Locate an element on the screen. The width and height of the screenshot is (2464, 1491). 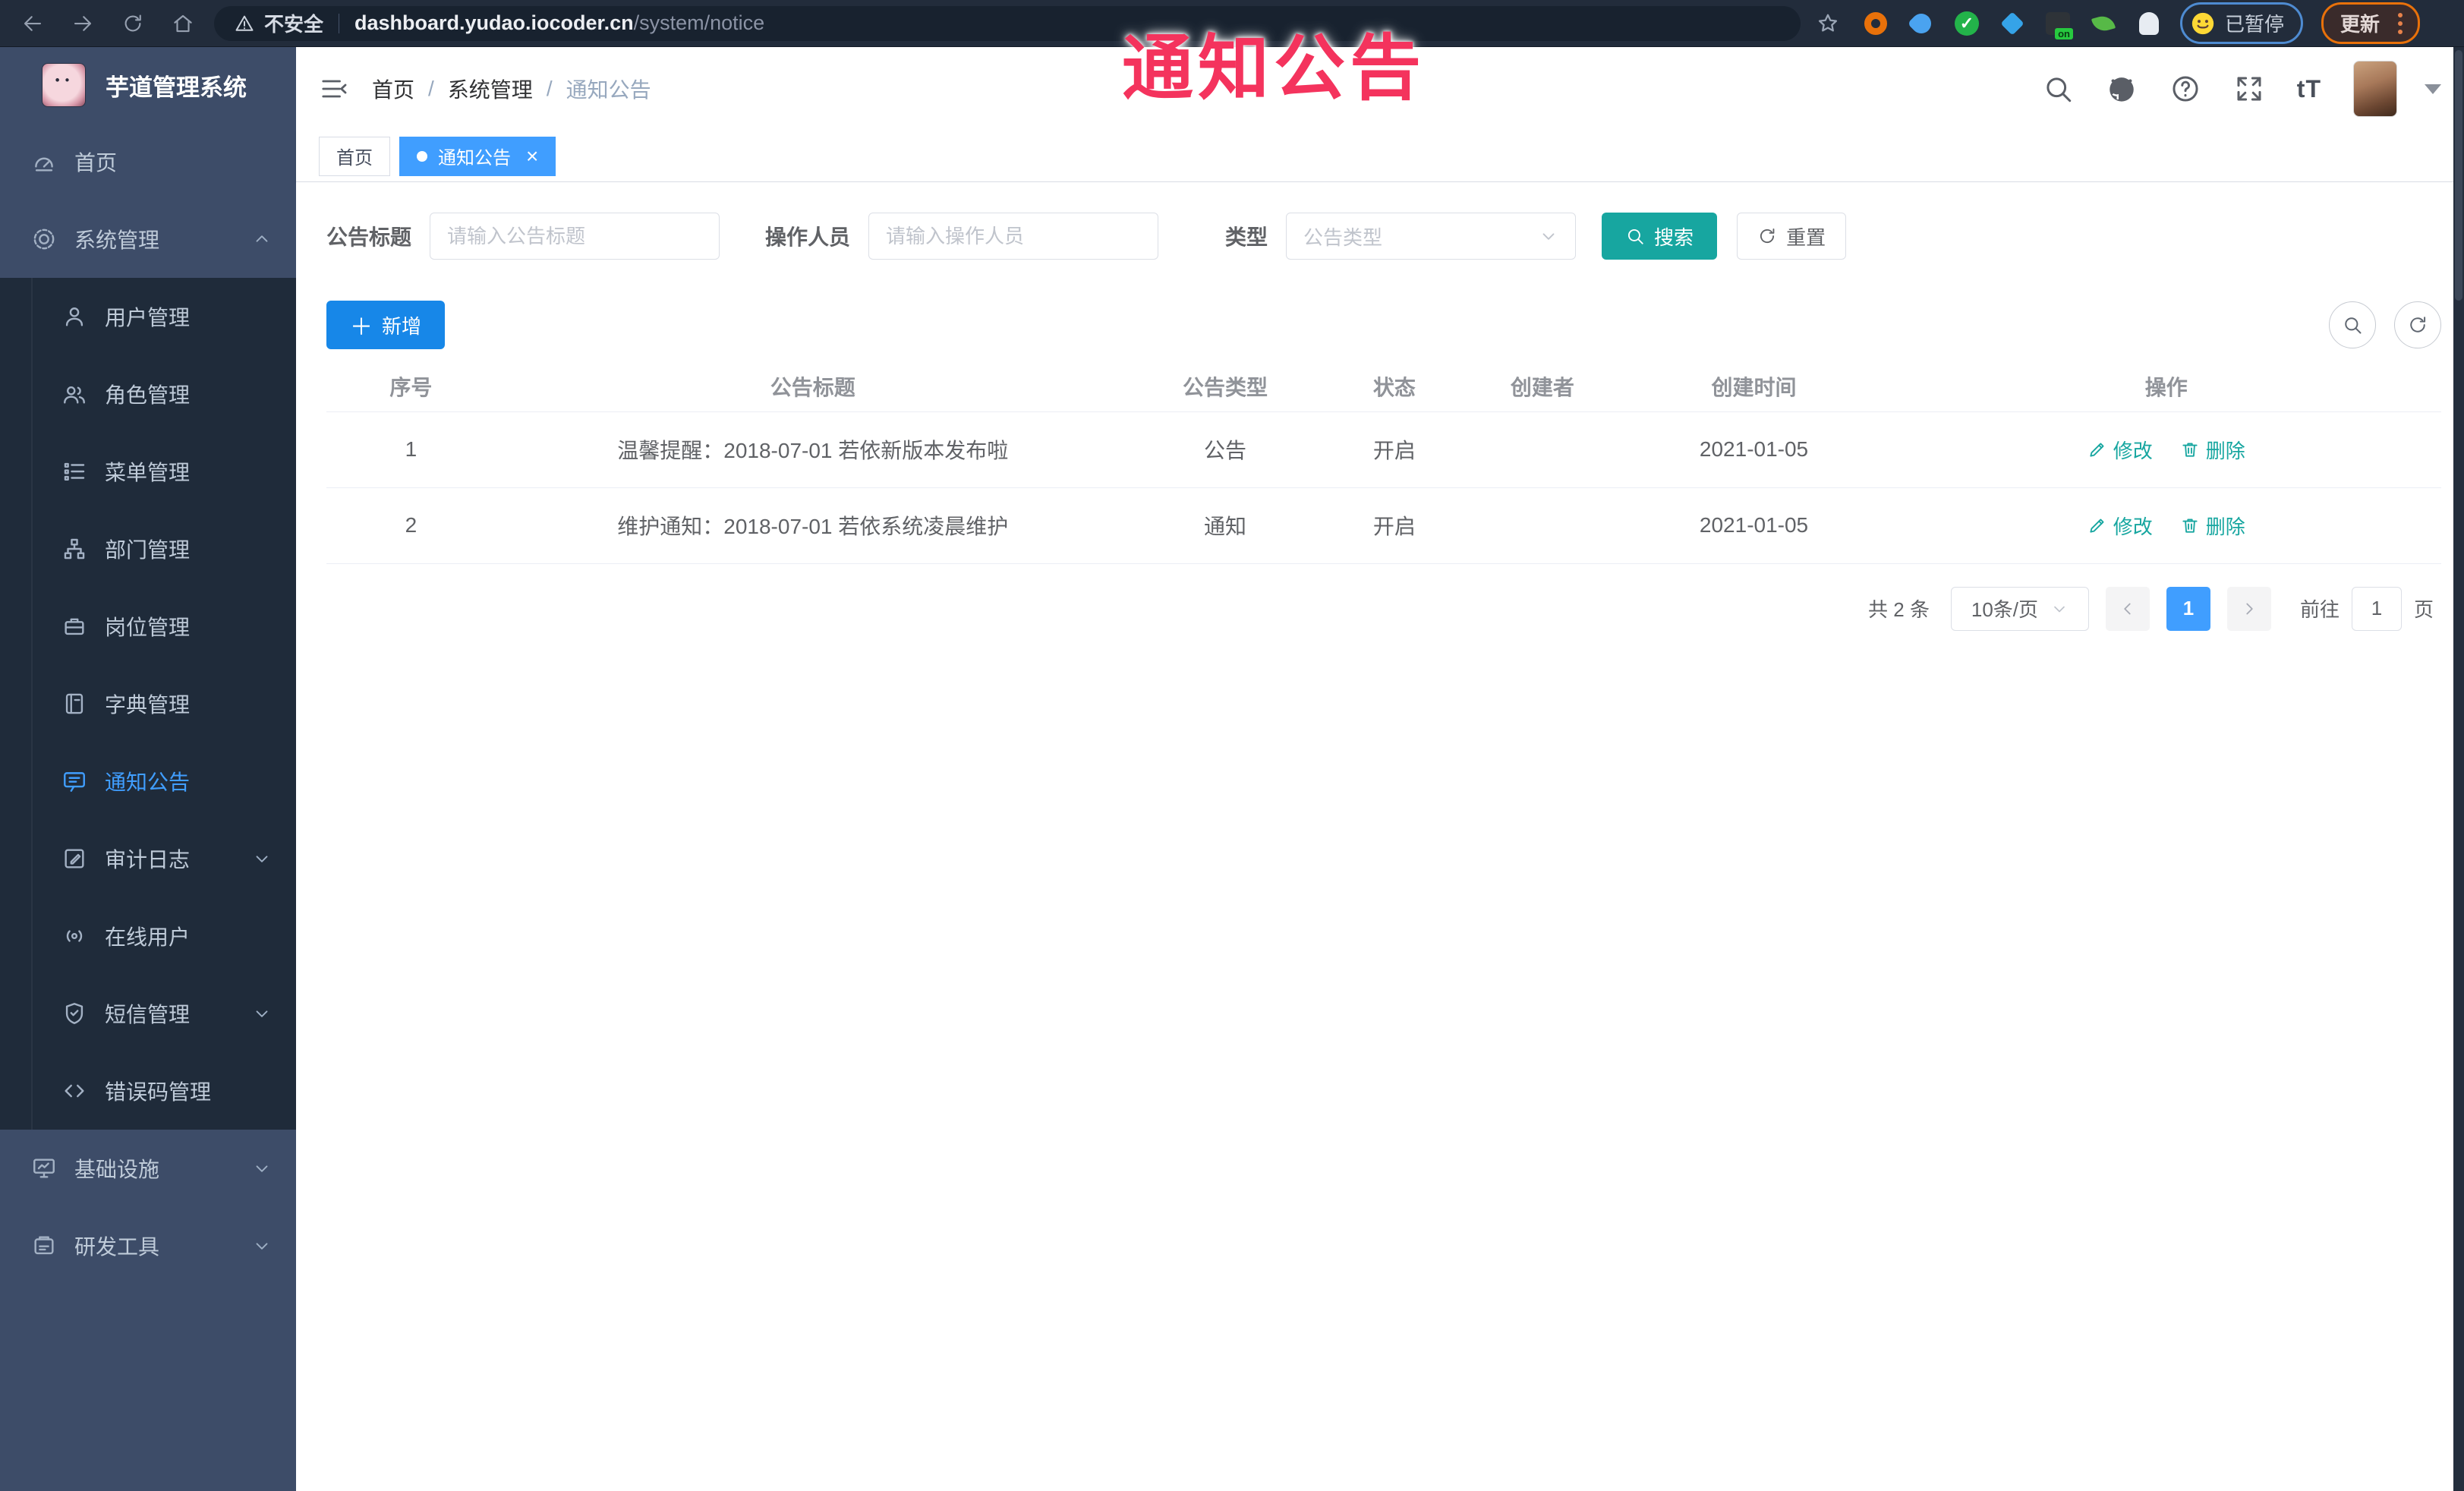
title-filter-label: 公告标题 is located at coordinates (369, 237).